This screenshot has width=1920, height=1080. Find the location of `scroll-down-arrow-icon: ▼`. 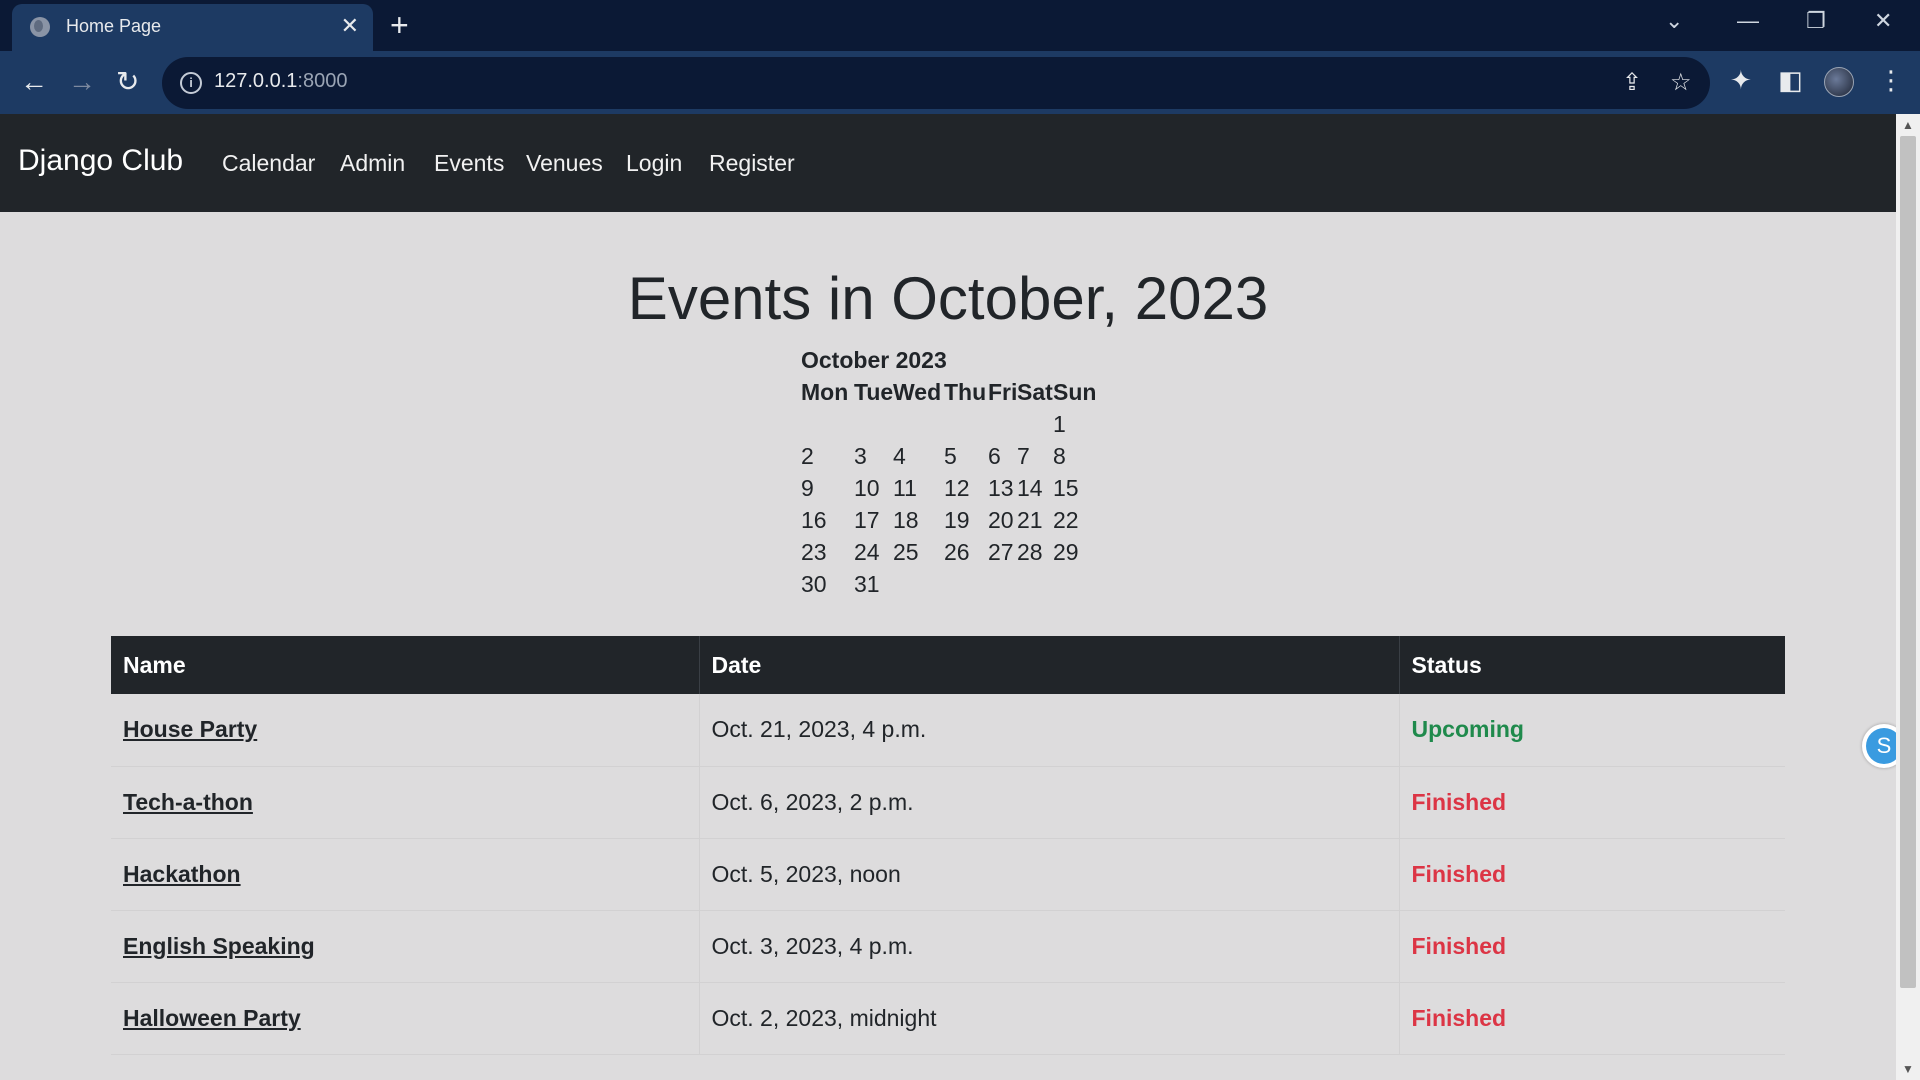

scroll-down-arrow-icon: ▼ is located at coordinates (1908, 1069).